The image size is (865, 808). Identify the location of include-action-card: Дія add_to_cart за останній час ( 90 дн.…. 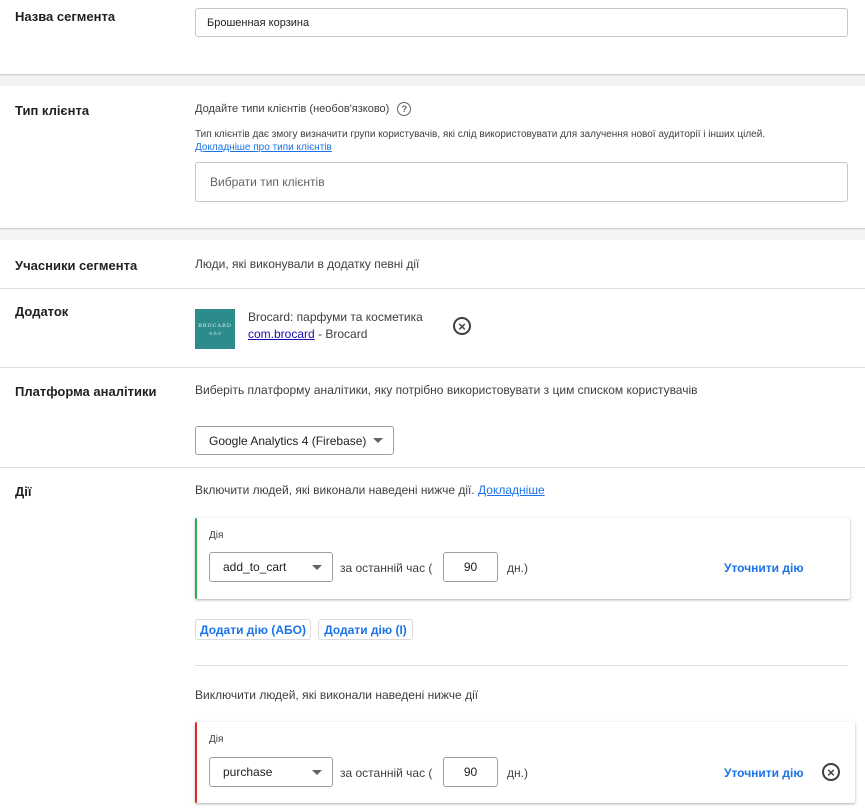
(522, 558).